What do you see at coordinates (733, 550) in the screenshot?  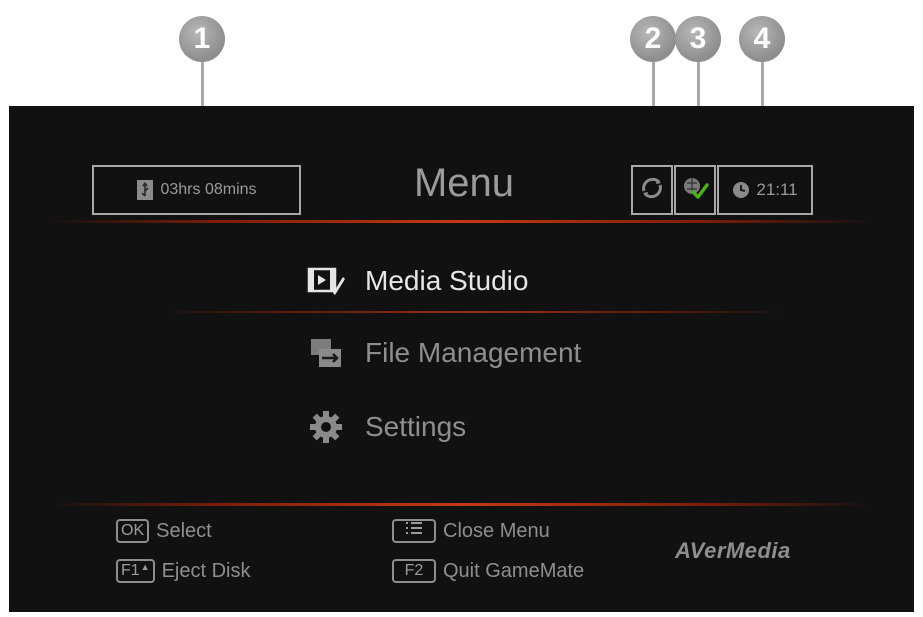 I see `brand-logo: AVerMedia` at bounding box center [733, 550].